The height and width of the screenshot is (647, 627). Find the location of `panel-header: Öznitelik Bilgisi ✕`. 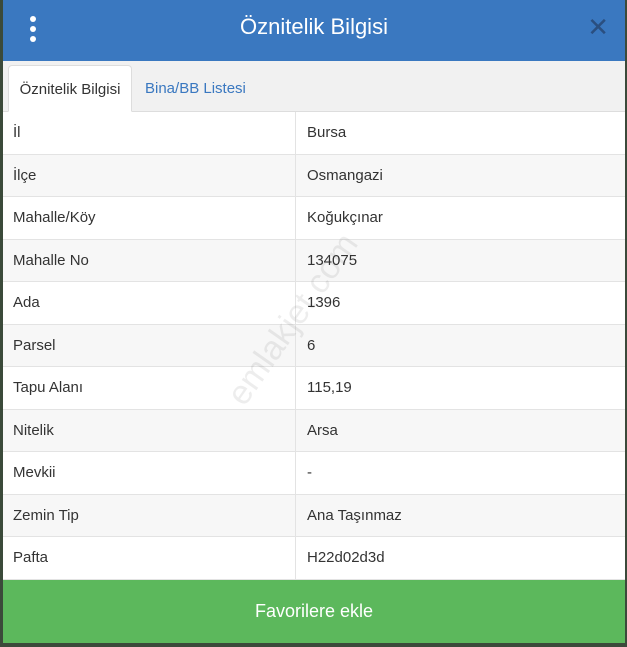

panel-header: Öznitelik Bilgisi ✕ is located at coordinates (314, 30).